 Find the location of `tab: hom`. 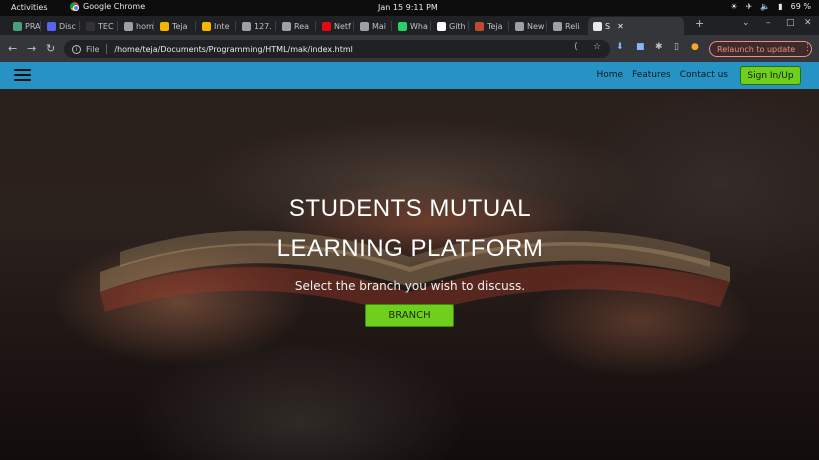

tab: hom is located at coordinates (136, 26).